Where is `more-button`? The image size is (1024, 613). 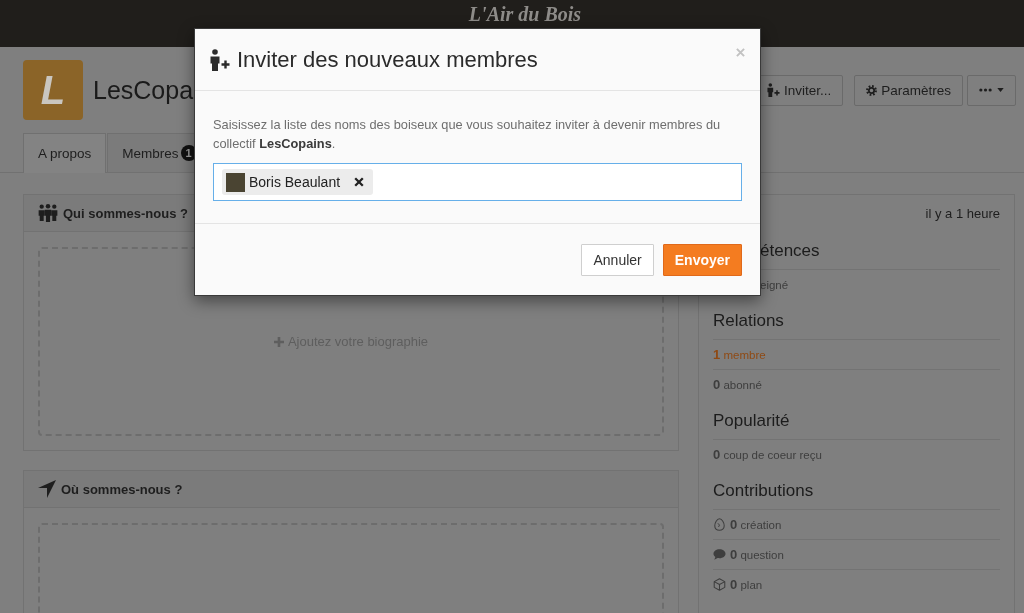
more-button is located at coordinates (991, 90).